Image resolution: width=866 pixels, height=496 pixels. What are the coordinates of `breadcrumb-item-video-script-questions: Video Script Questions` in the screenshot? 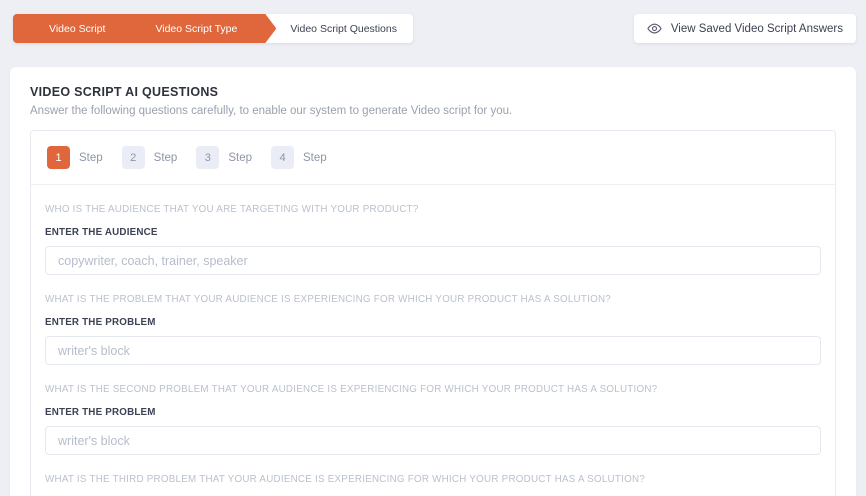 It's located at (343, 28).